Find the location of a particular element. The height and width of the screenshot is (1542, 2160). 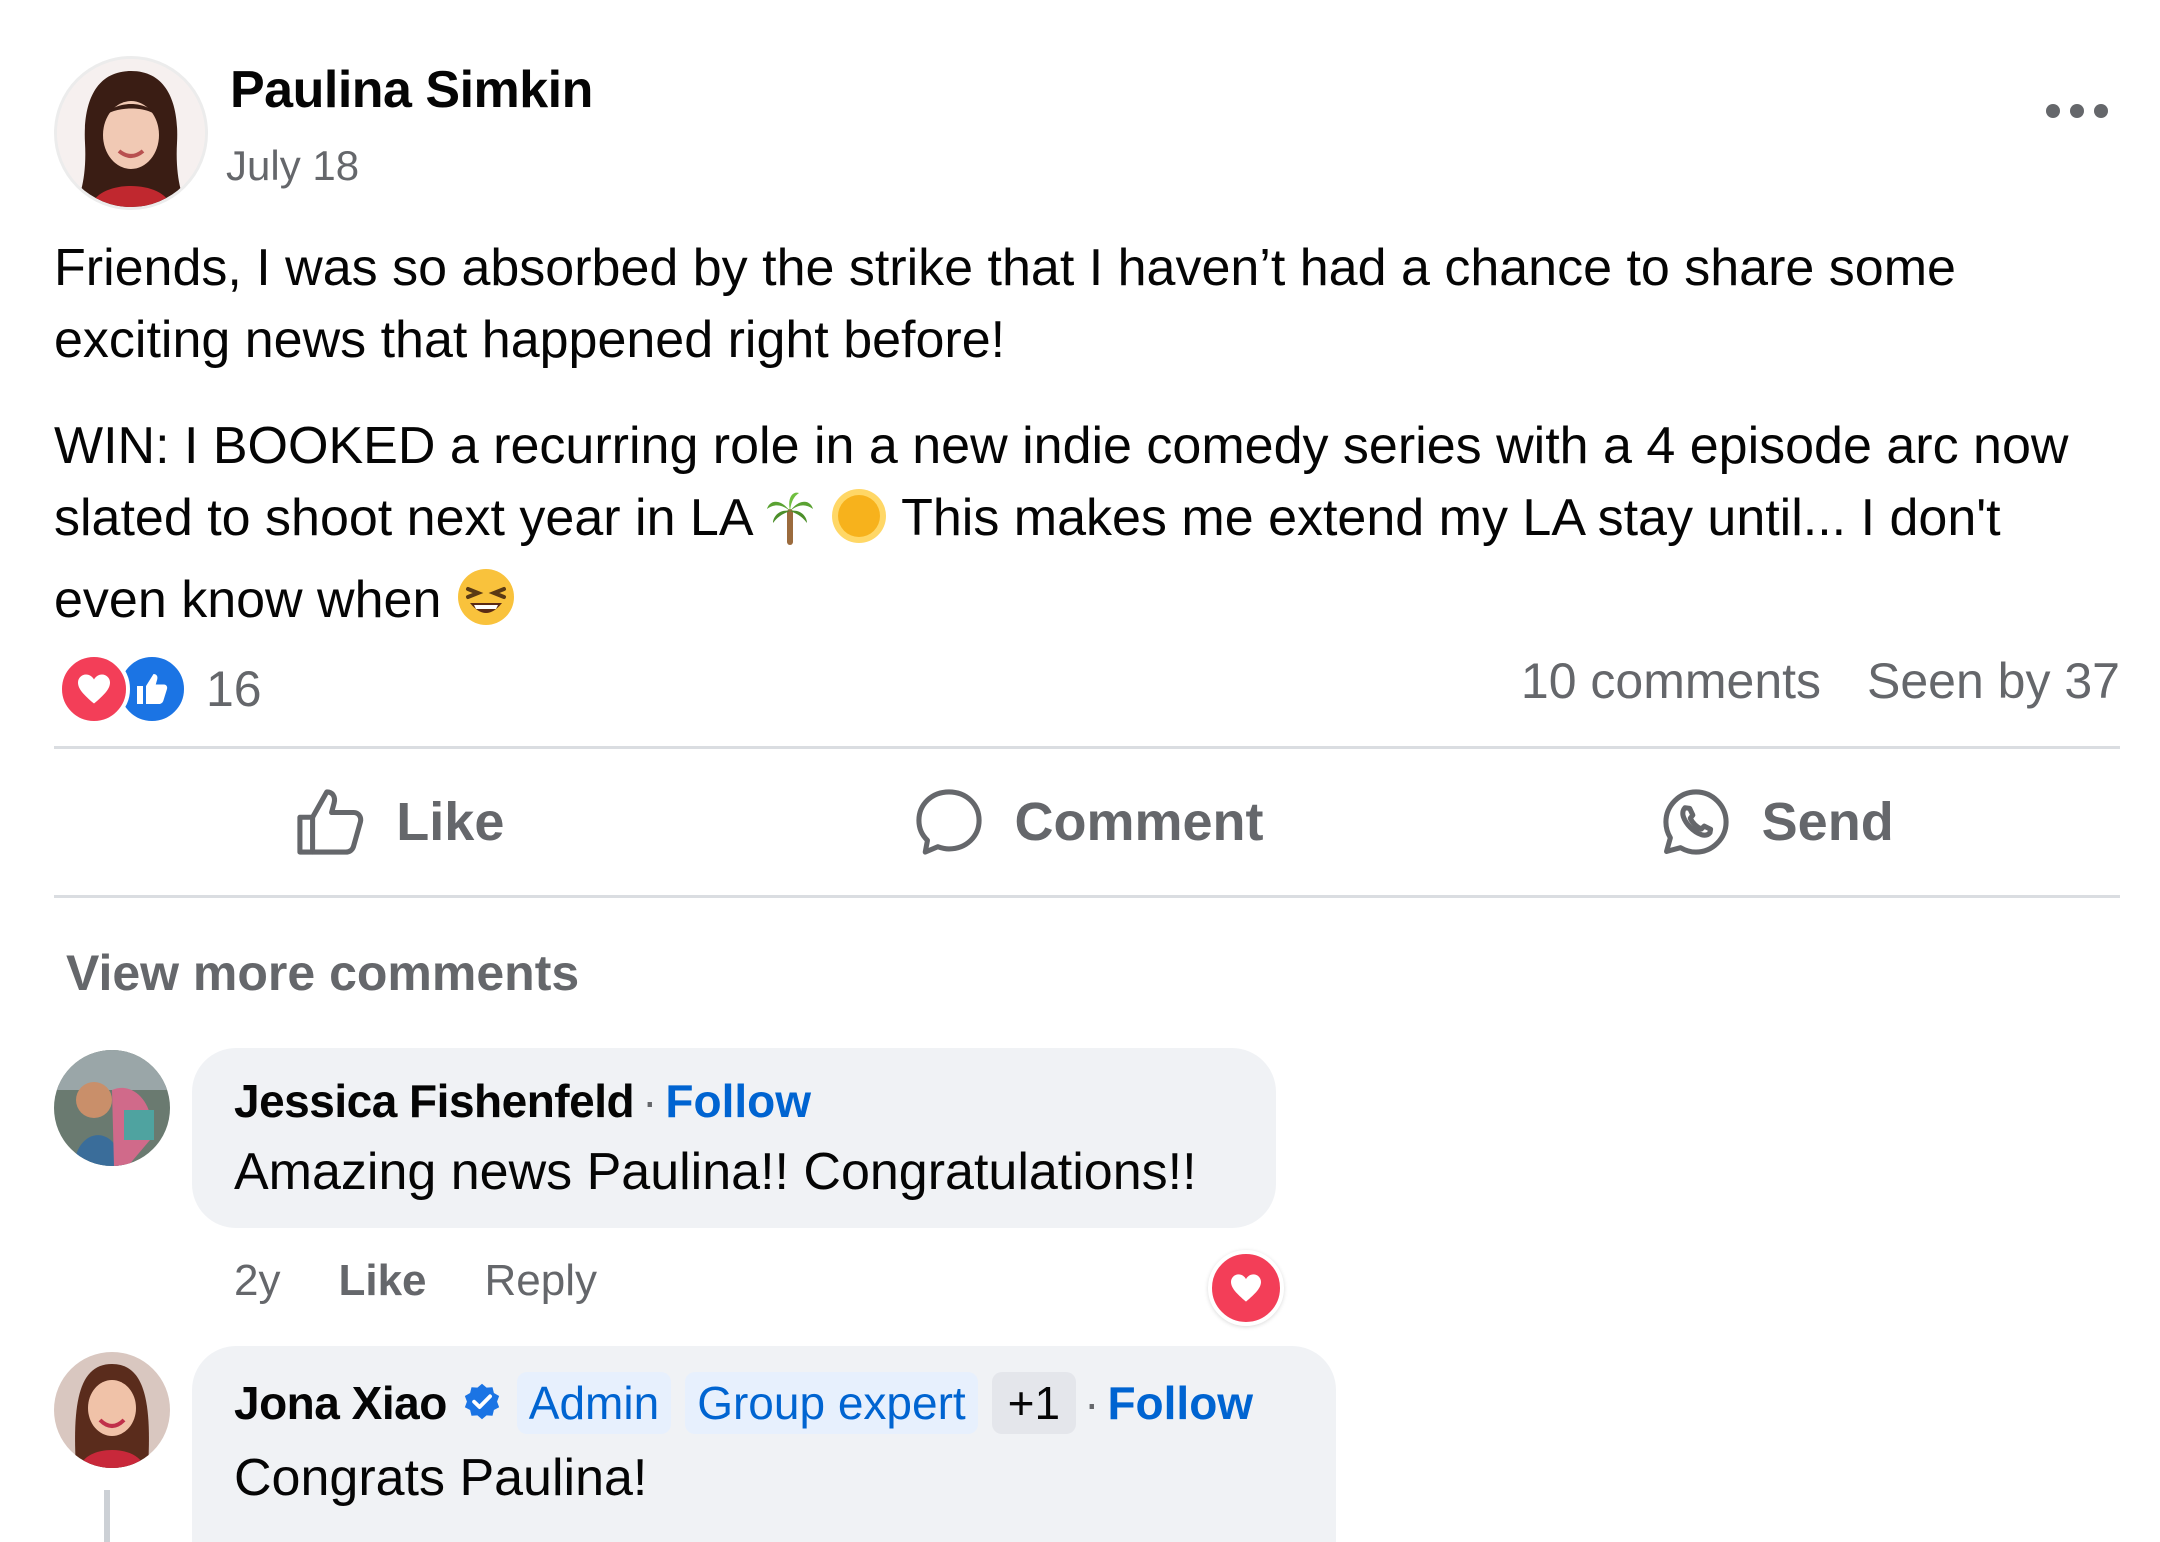

reaction-summary: 16 is located at coordinates (160, 689).